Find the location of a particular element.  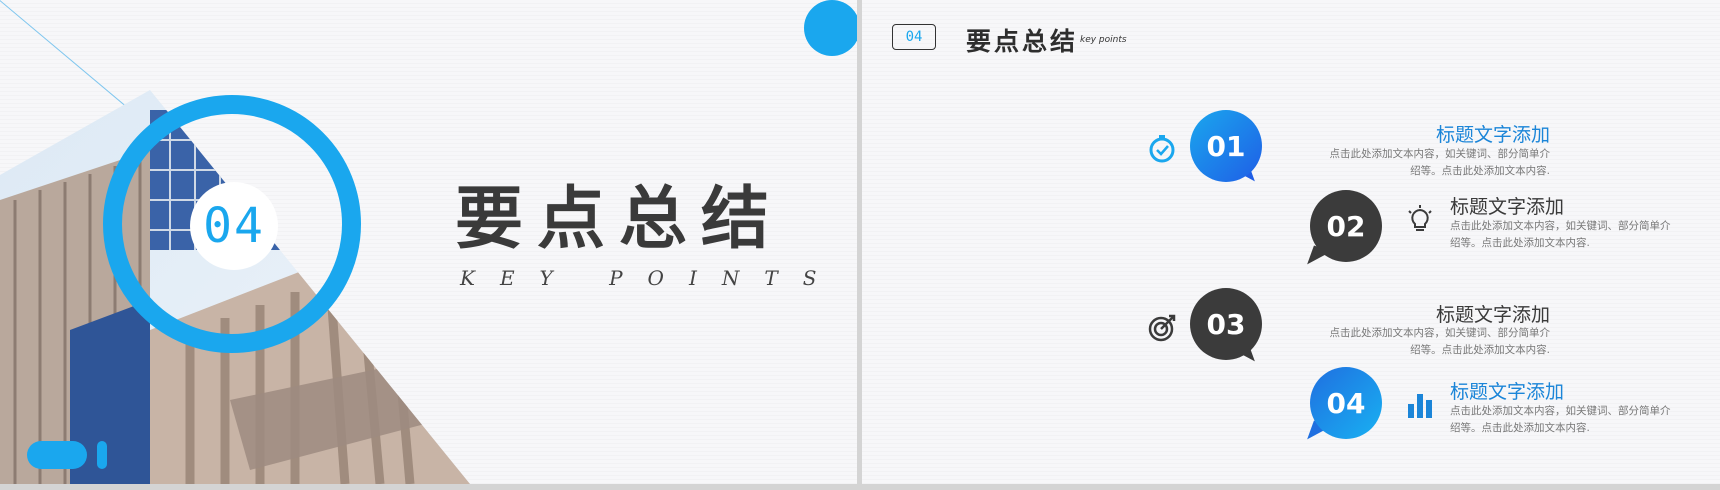

point-number: 01 is located at coordinates (1226, 146).